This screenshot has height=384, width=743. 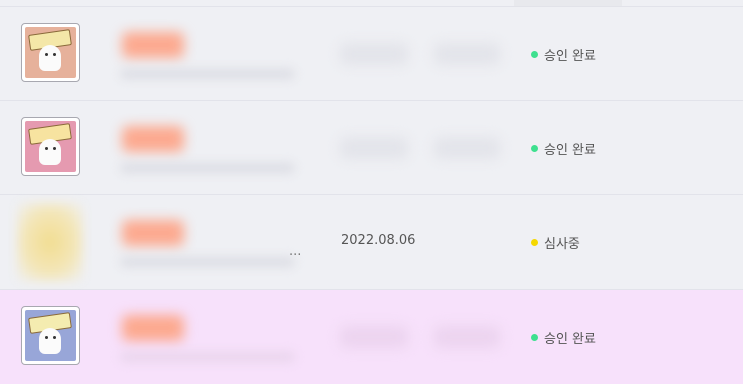 What do you see at coordinates (50, 242) in the screenshot?
I see `blurred-thumbnail` at bounding box center [50, 242].